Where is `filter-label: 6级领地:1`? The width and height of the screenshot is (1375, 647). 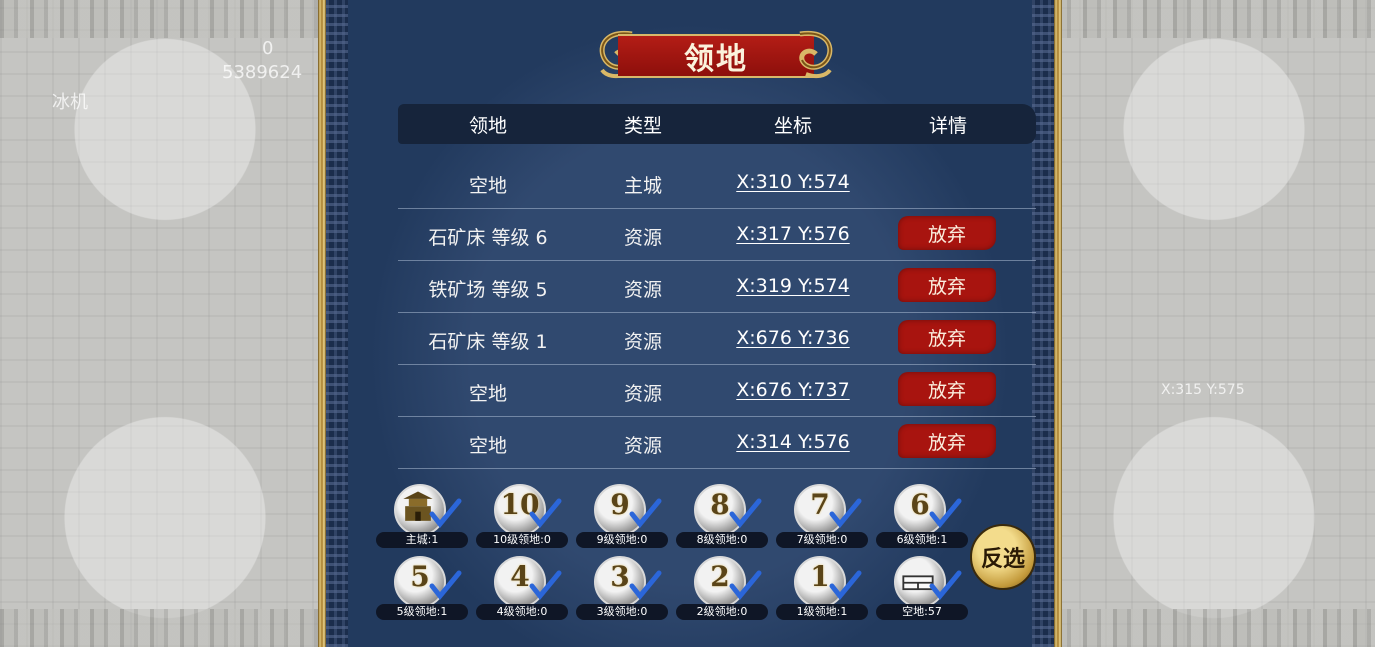
filter-label: 6级领地:1 is located at coordinates (922, 540).